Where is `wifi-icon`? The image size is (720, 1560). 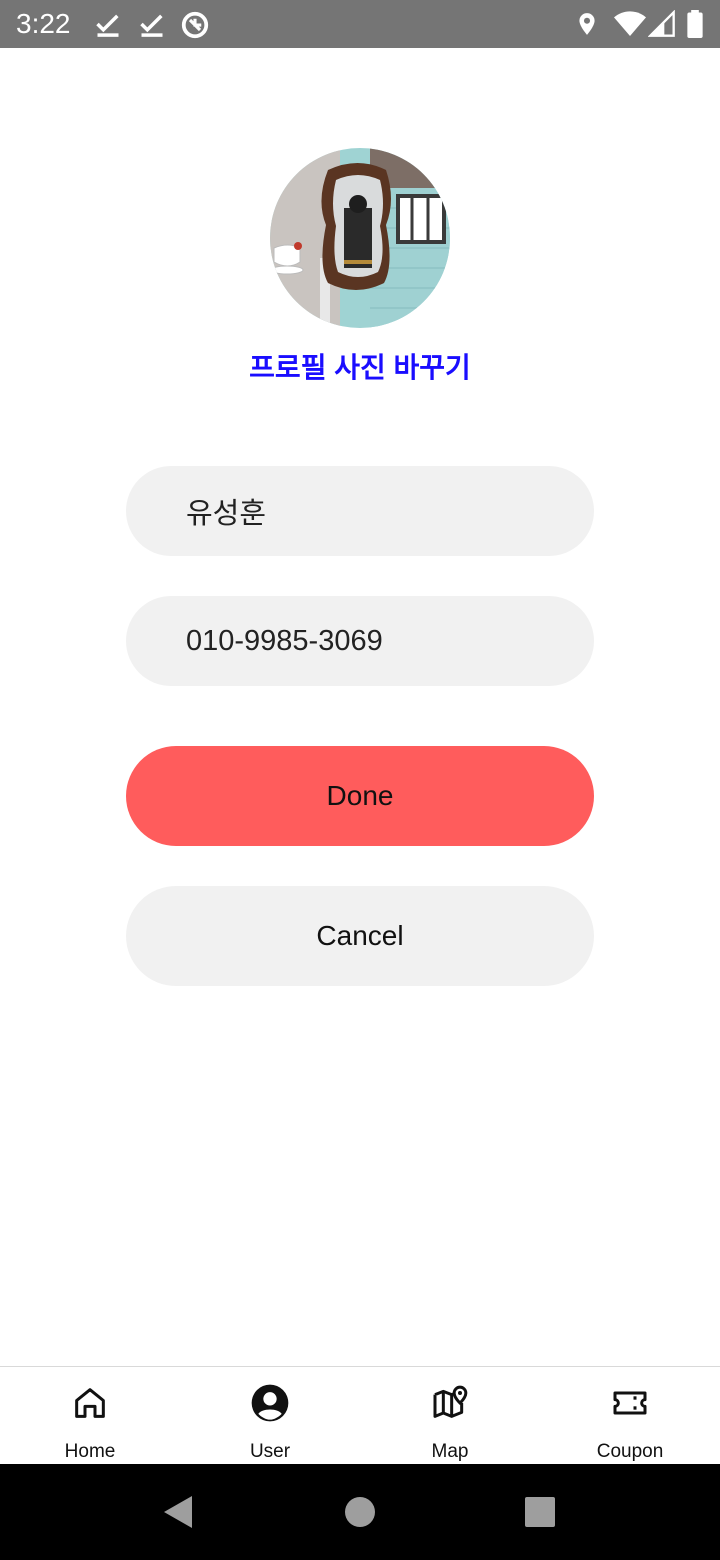
wifi-icon is located at coordinates (630, 24).